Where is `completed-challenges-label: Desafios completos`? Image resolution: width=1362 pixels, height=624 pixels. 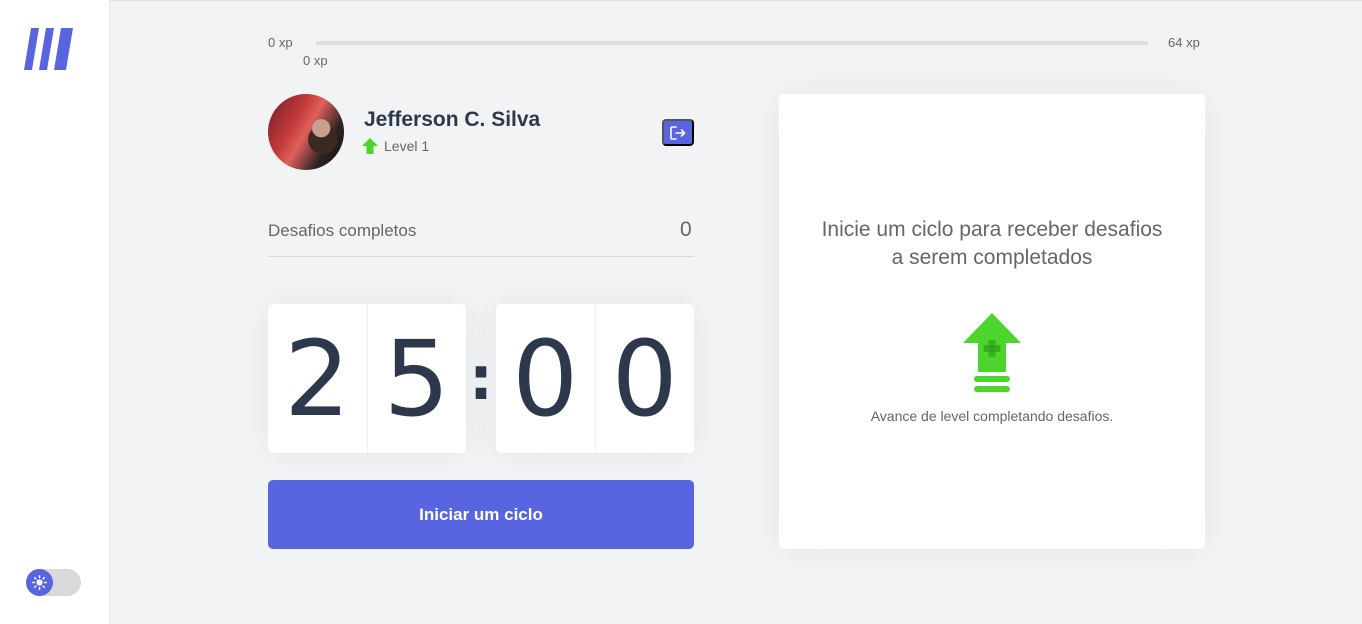 completed-challenges-label: Desafios completos is located at coordinates (342, 230).